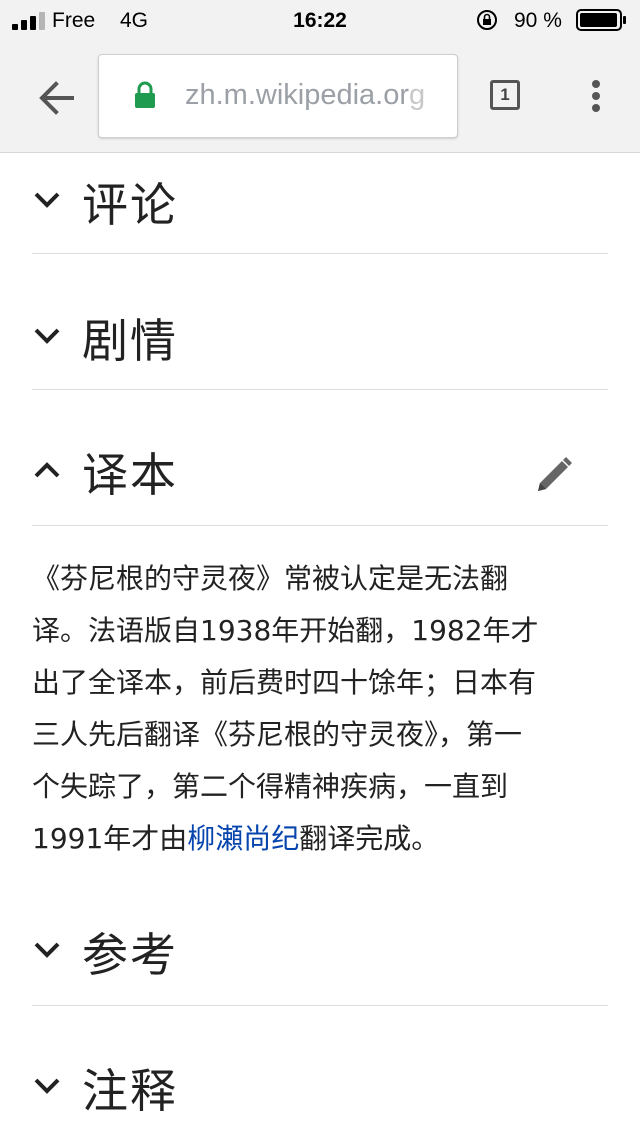 The image size is (640, 1136). What do you see at coordinates (145, 94) in the screenshot?
I see `lock-icon` at bounding box center [145, 94].